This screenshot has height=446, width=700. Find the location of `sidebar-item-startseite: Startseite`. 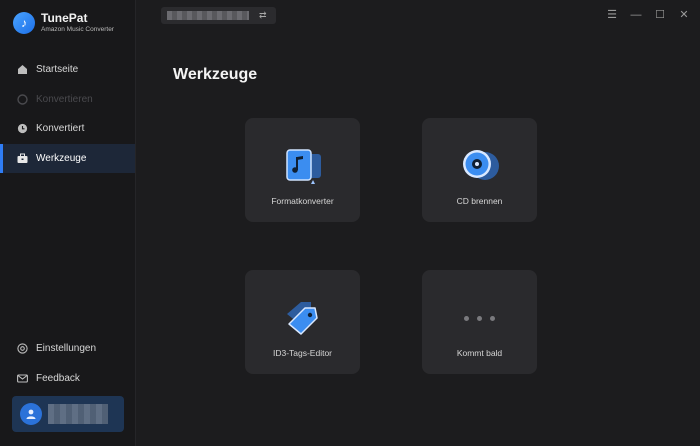

sidebar-item-startseite: Startseite is located at coordinates (67, 70).